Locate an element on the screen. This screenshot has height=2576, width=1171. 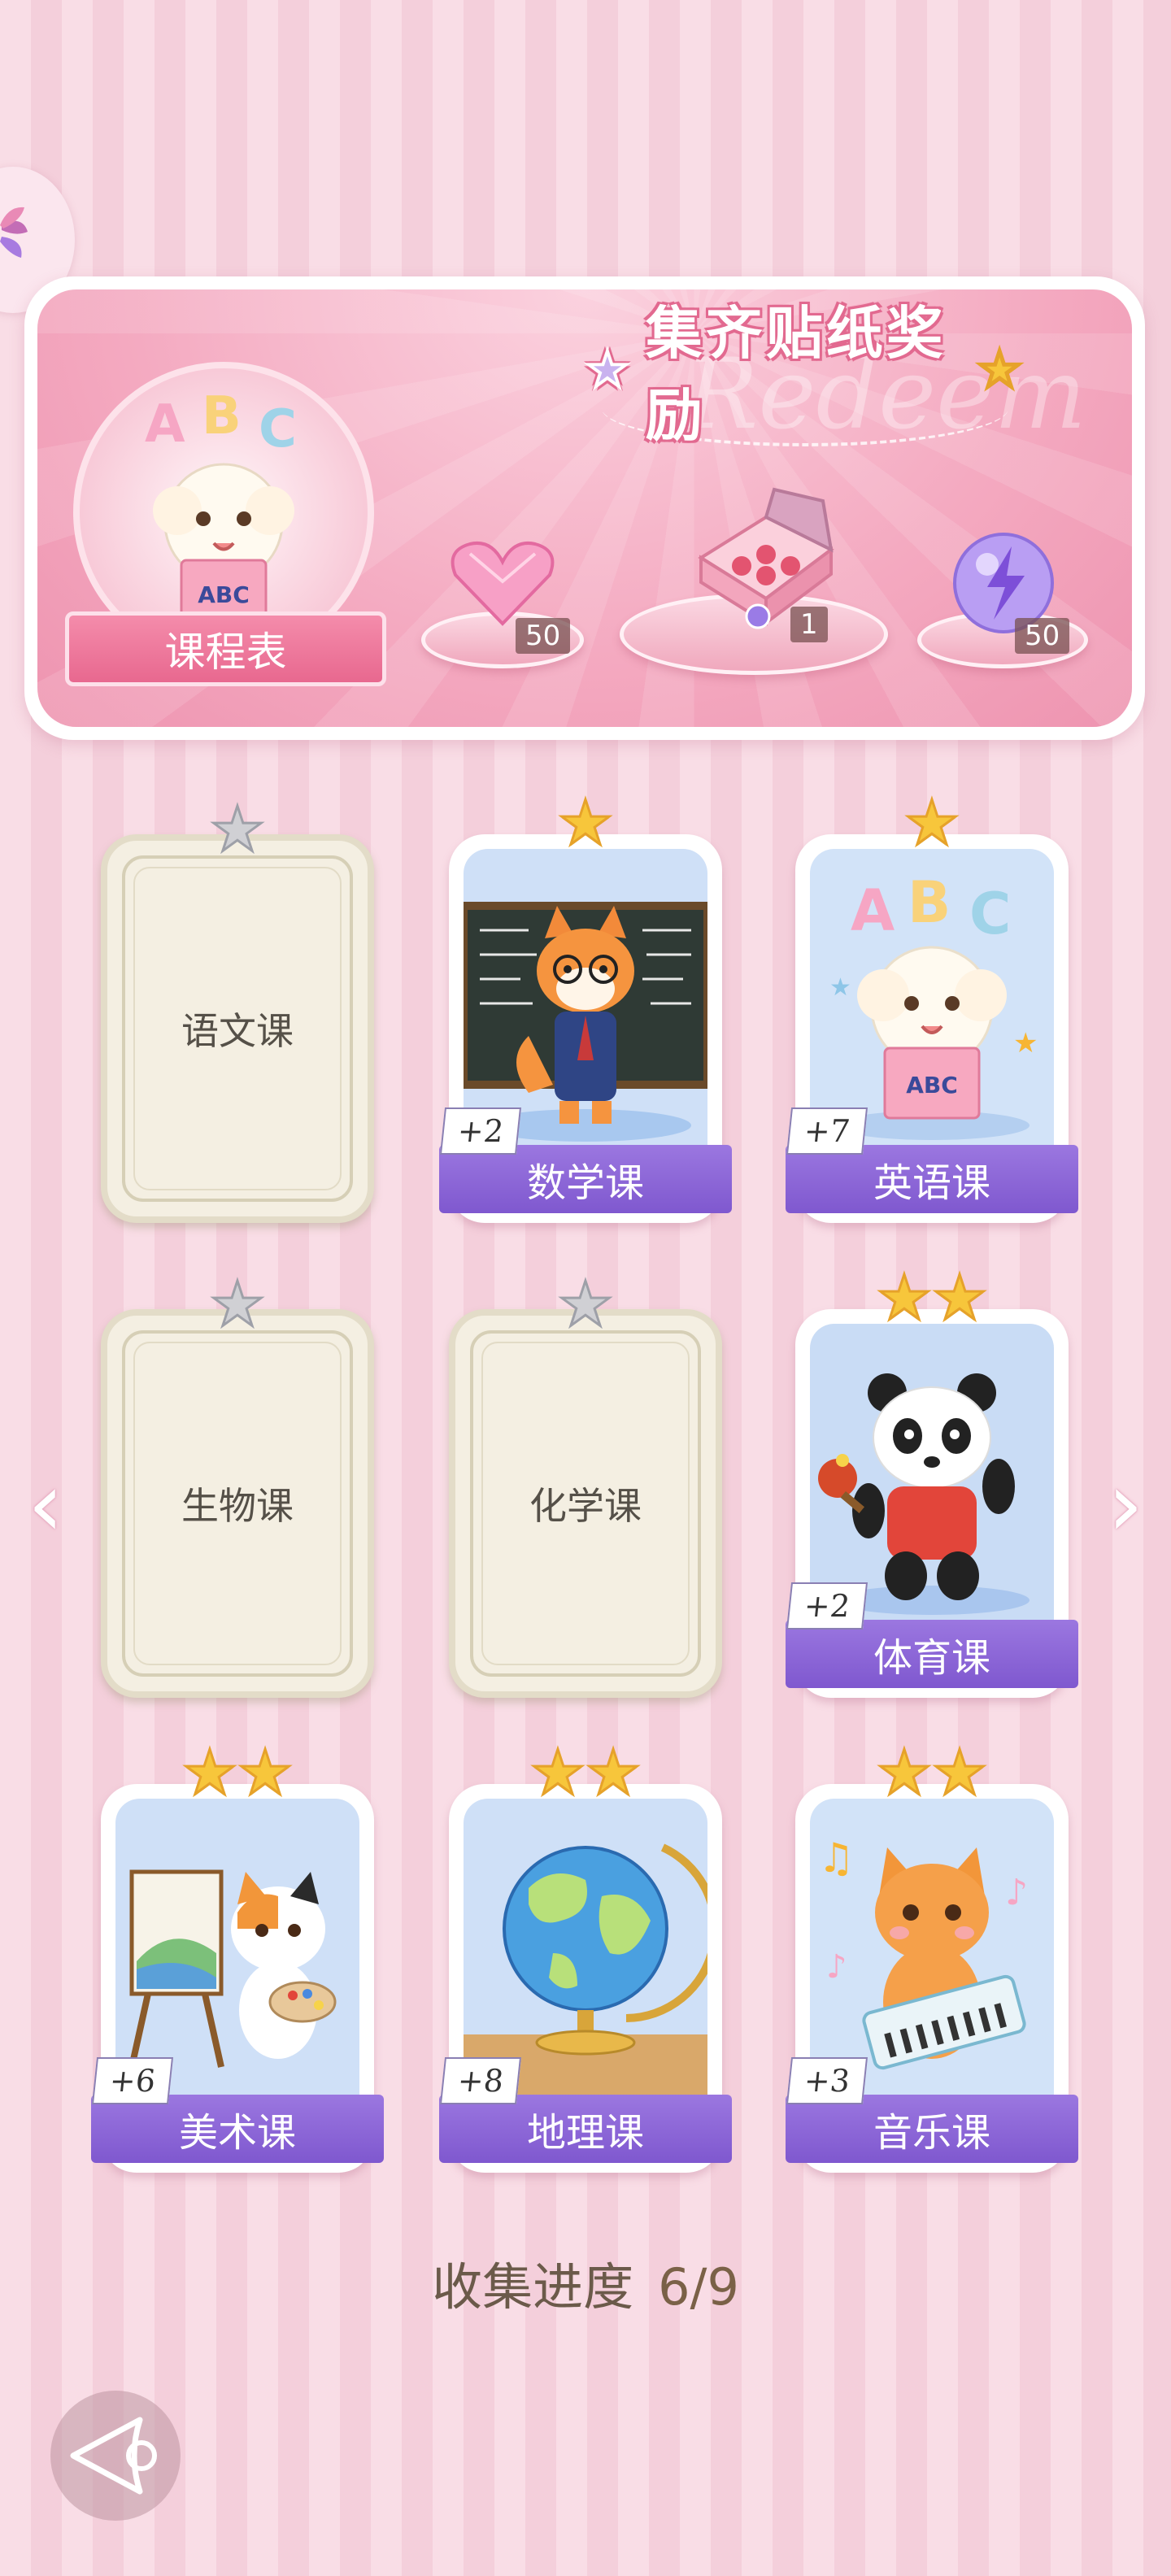
bonus-badge: +7 is located at coordinates (827, 1131).